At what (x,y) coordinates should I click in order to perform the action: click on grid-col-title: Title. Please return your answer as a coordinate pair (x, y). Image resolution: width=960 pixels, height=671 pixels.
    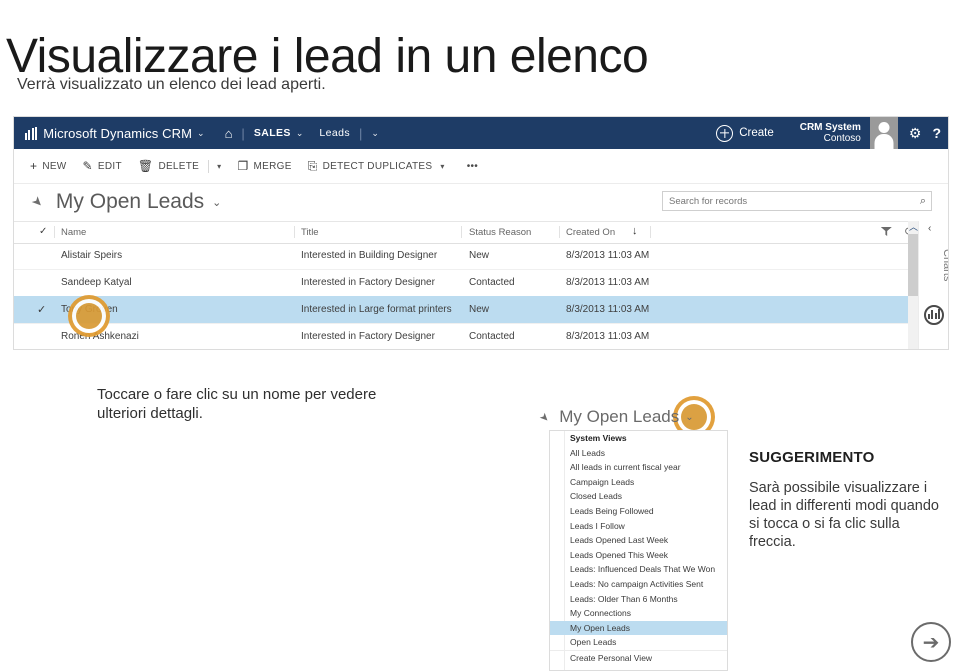
    Looking at the image, I should click on (310, 232).